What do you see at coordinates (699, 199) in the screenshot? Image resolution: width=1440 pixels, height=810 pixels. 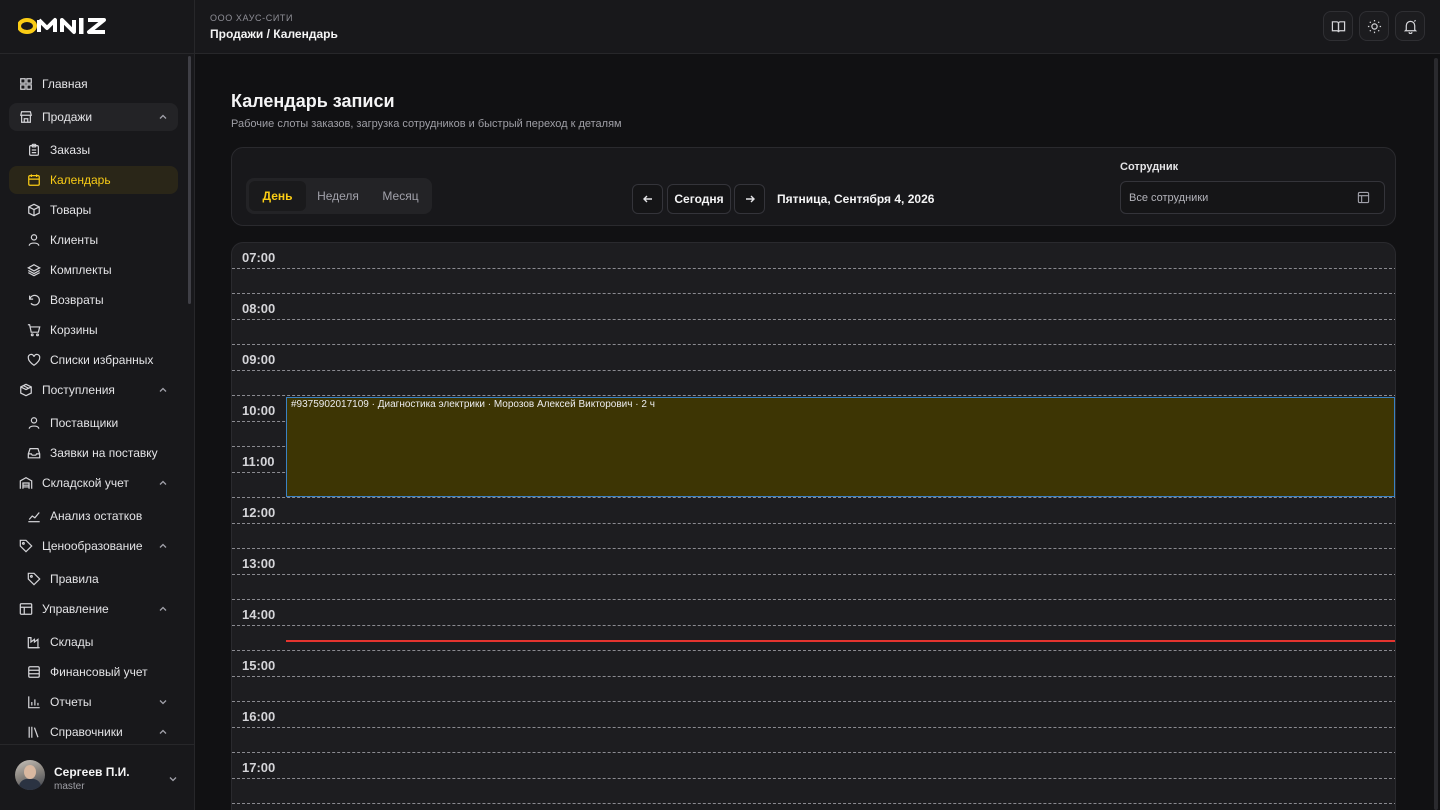 I see `today-button: Сегодня` at bounding box center [699, 199].